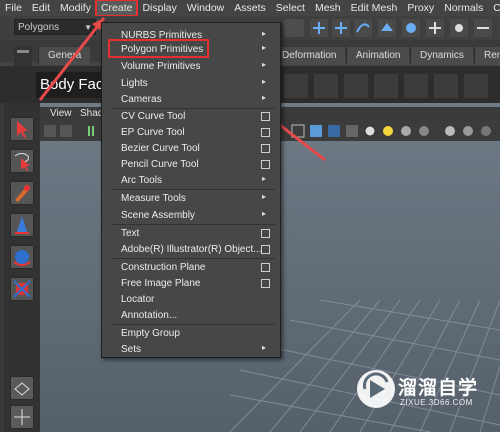 The width and height of the screenshot is (500, 432). What do you see at coordinates (64, 56) in the screenshot?
I see `tab-general: Genera` at bounding box center [64, 56].